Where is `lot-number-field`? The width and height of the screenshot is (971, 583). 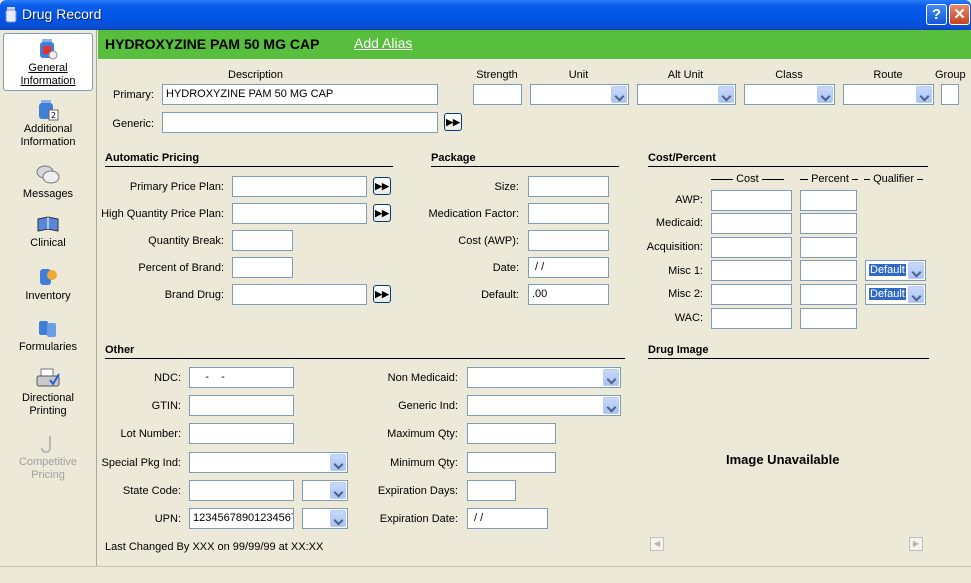 lot-number-field is located at coordinates (241, 433).